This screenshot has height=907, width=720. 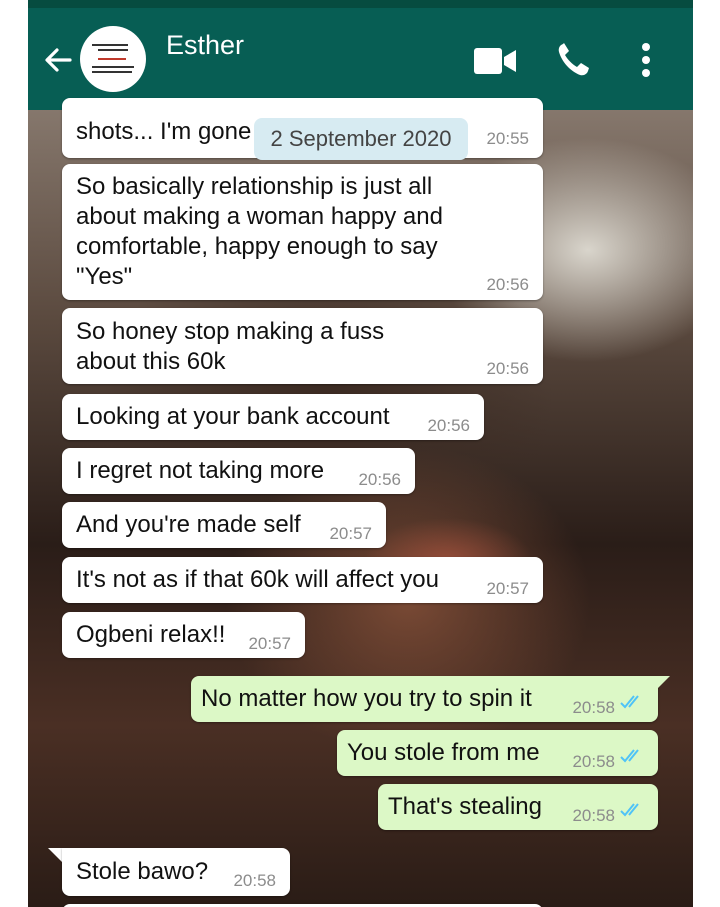 I want to click on message-text: Looking at your bank account, so click(x=233, y=416).